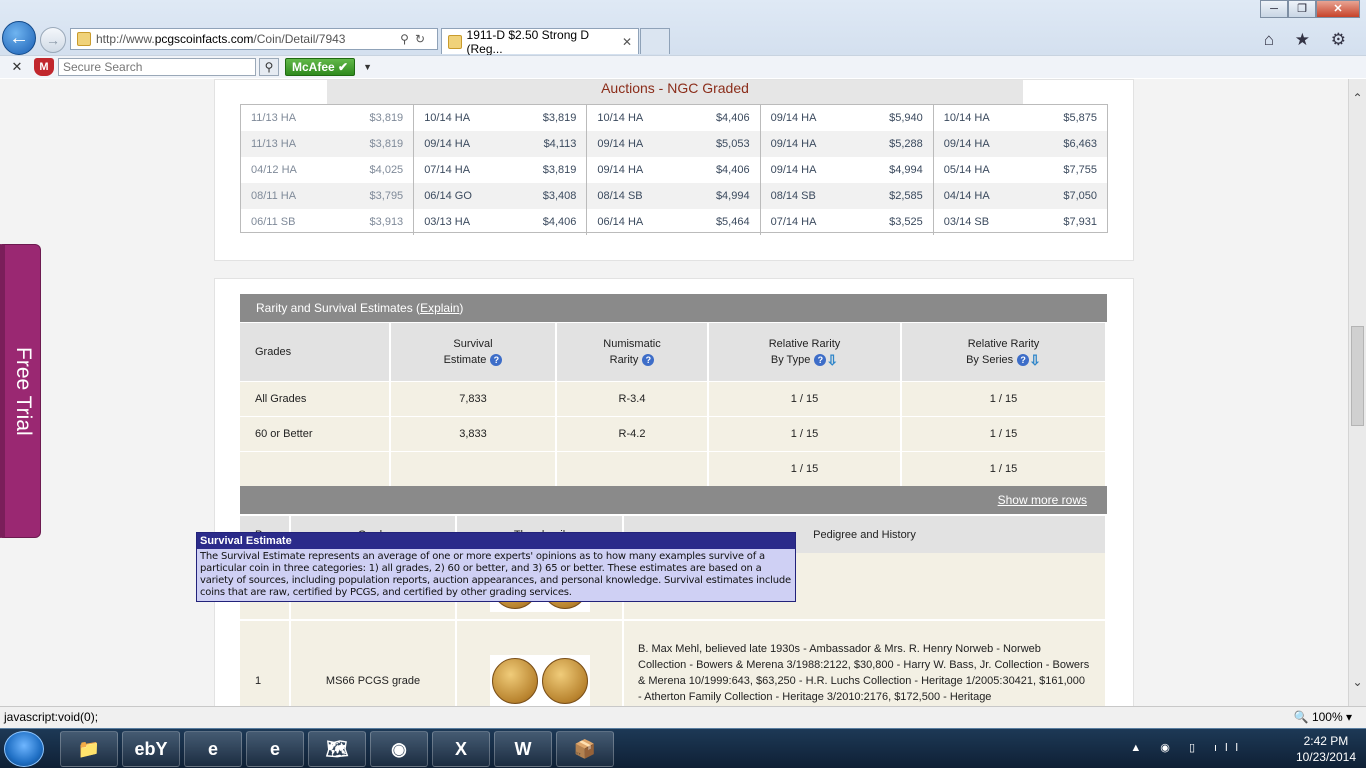  Describe the element at coordinates (1188, 747) in the screenshot. I see `system-tray-icons: ▲ ◉ ▯ ıll` at that location.